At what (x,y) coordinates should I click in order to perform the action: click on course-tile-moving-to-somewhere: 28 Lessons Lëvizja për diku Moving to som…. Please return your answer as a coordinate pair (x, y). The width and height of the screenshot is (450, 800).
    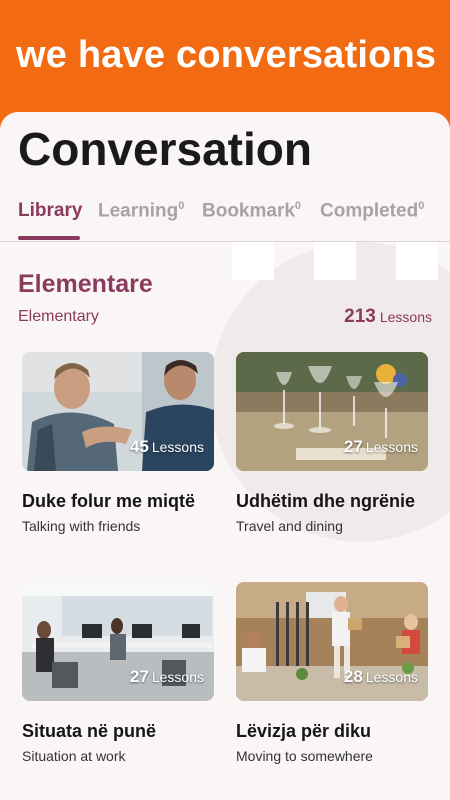
    Looking at the image, I should click on (332, 673).